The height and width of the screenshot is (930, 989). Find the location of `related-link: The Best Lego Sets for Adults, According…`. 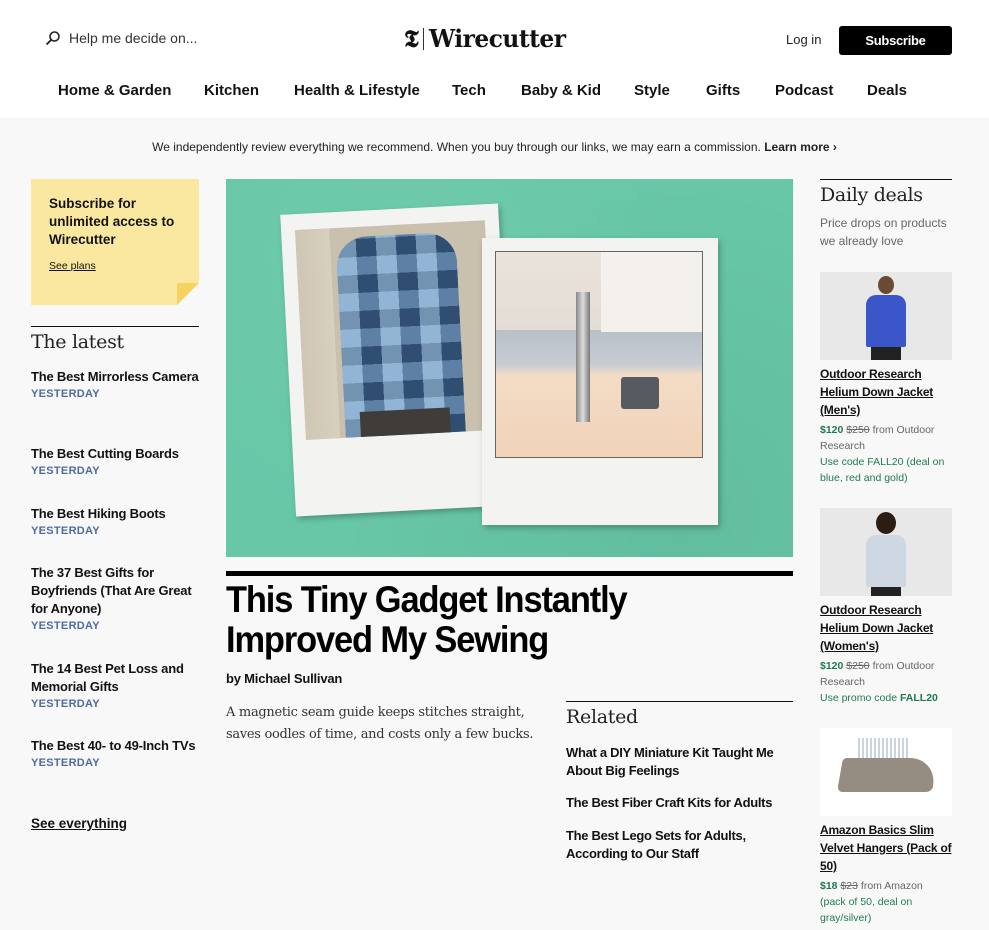

related-link: The Best Lego Sets for Adults, According… is located at coordinates (679, 845).